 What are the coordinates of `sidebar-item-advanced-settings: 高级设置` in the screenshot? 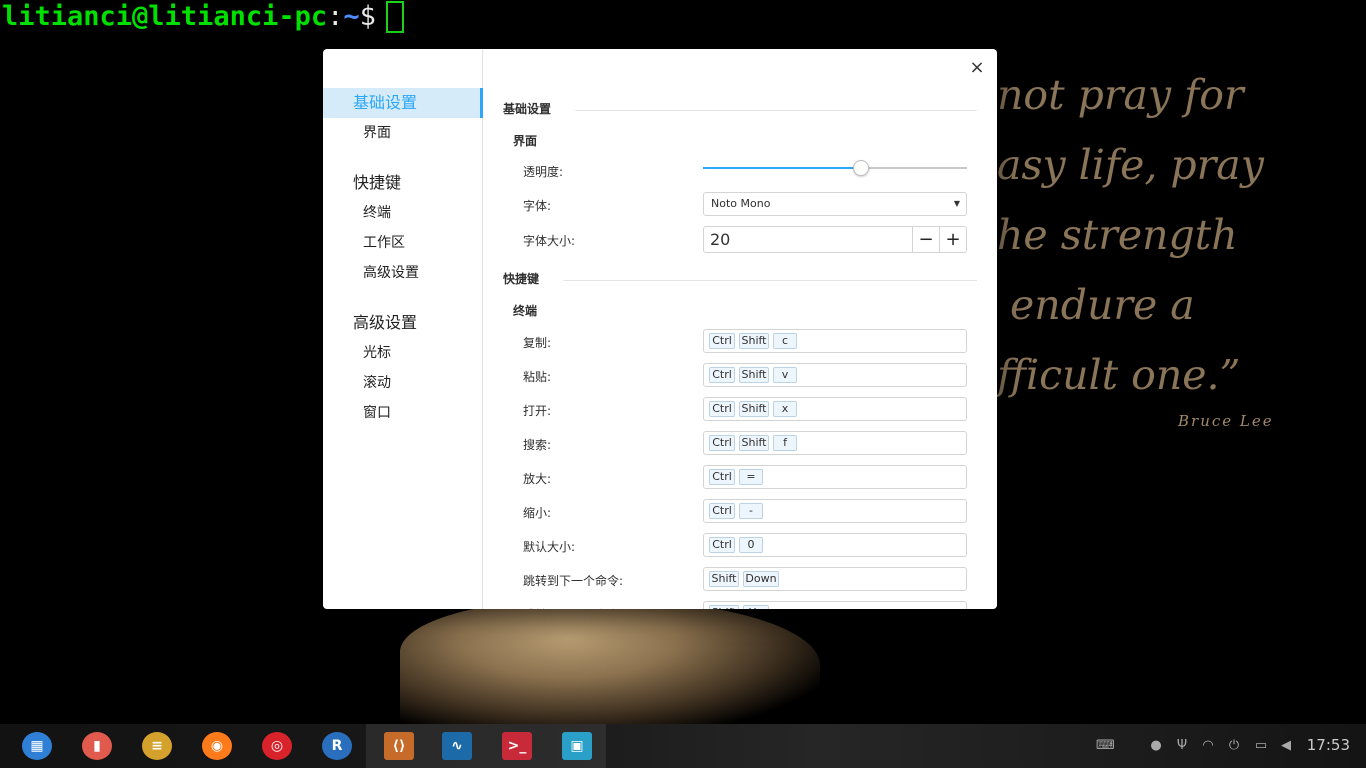 It's located at (403, 323).